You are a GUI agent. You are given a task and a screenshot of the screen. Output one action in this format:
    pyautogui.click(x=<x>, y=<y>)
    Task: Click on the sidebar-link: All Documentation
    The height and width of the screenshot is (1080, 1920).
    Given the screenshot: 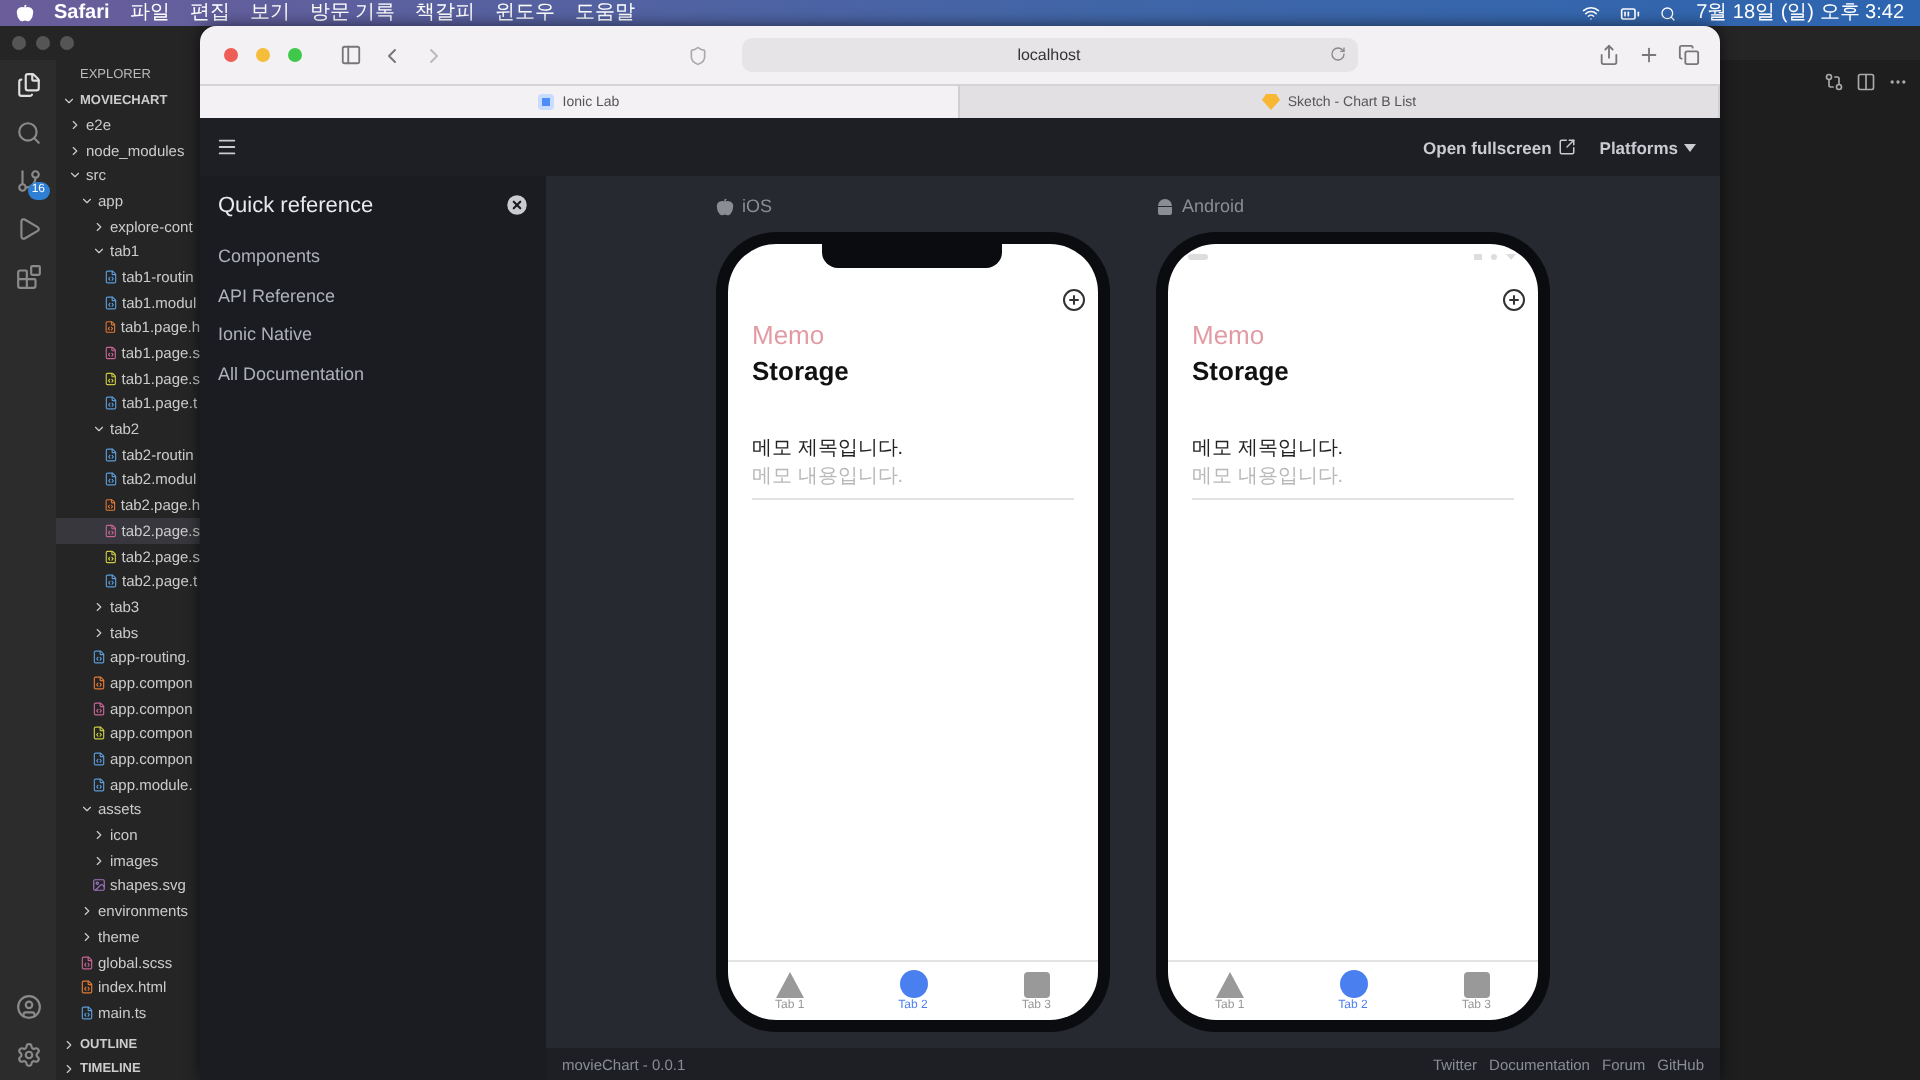 What is the action you would take?
    pyautogui.click(x=374, y=374)
    